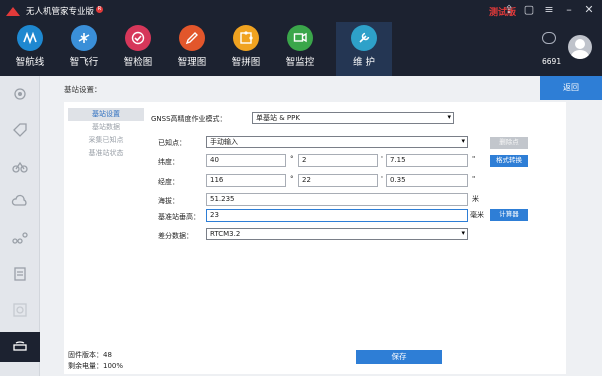 Image resolution: width=602 pixels, height=376 pixels. I want to click on minimize-icon: –, so click(569, 10).